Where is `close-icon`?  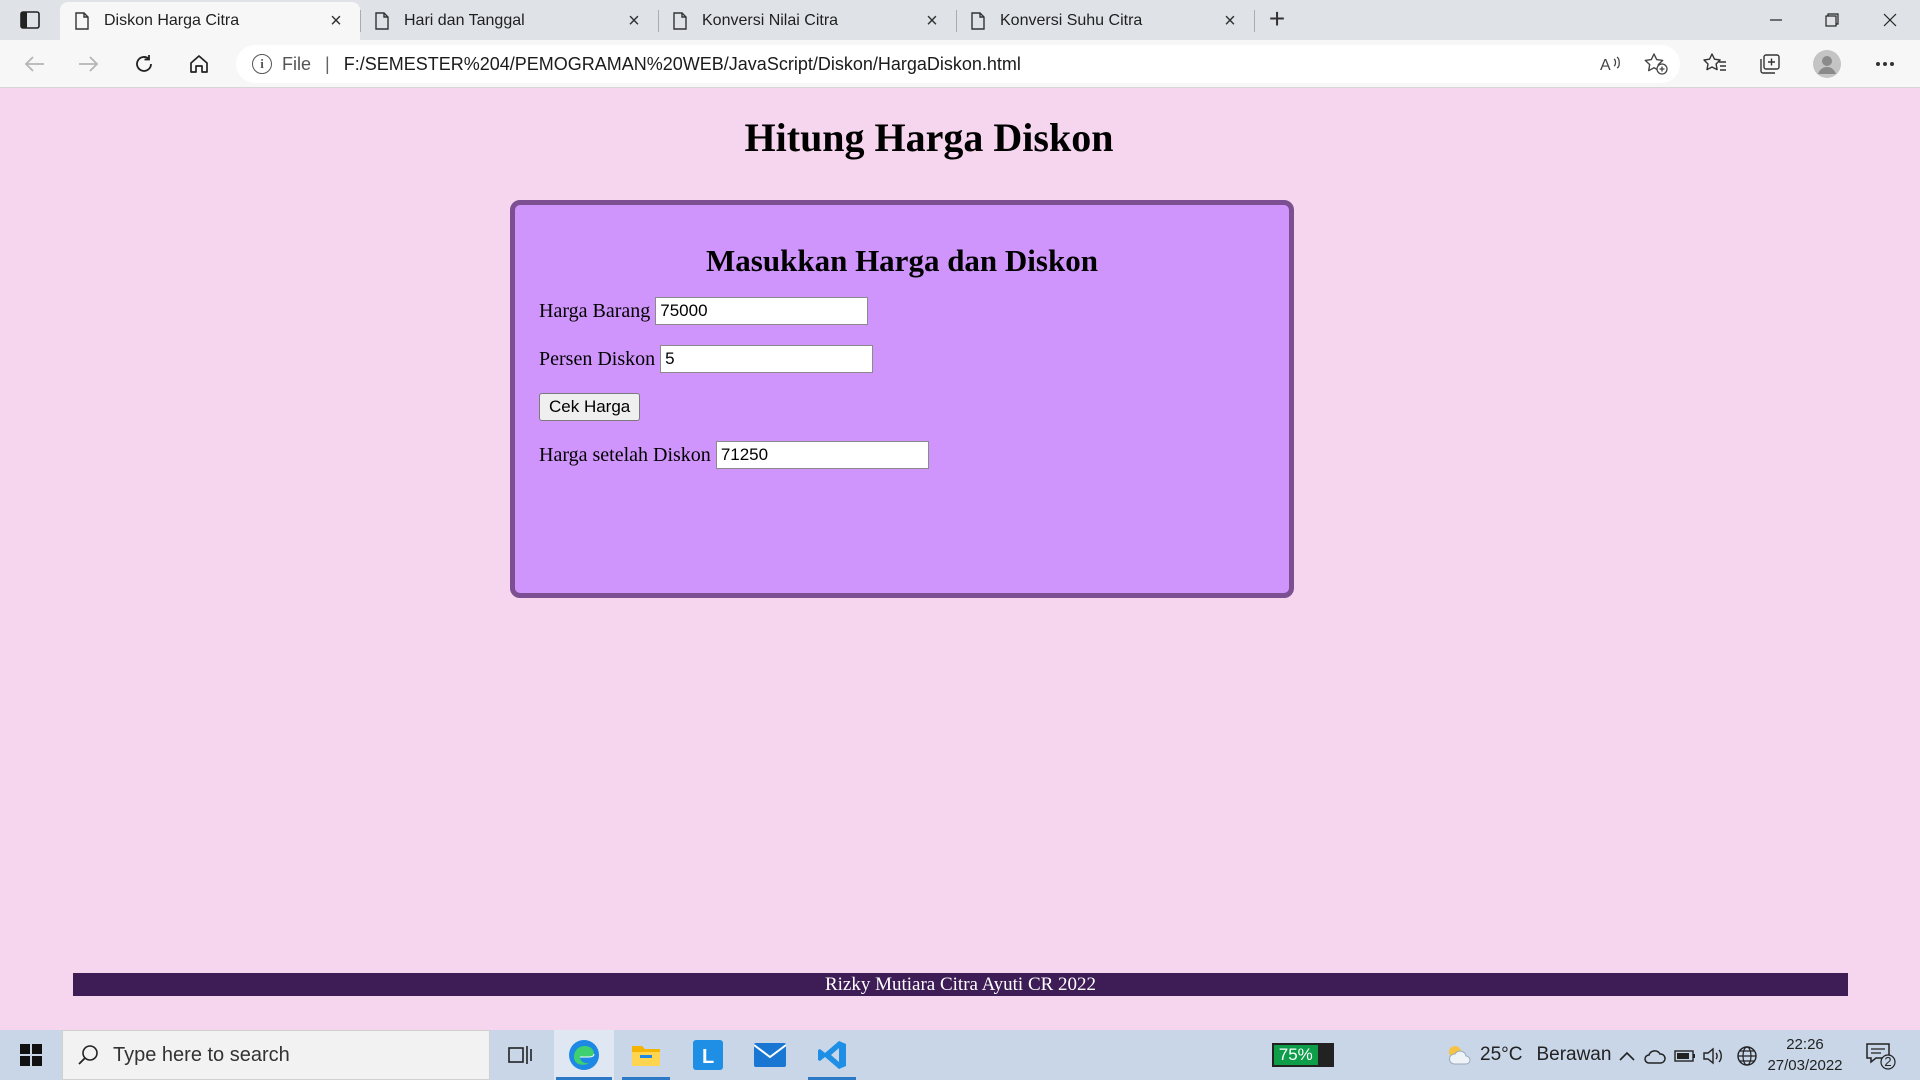
close-icon is located at coordinates (1890, 20).